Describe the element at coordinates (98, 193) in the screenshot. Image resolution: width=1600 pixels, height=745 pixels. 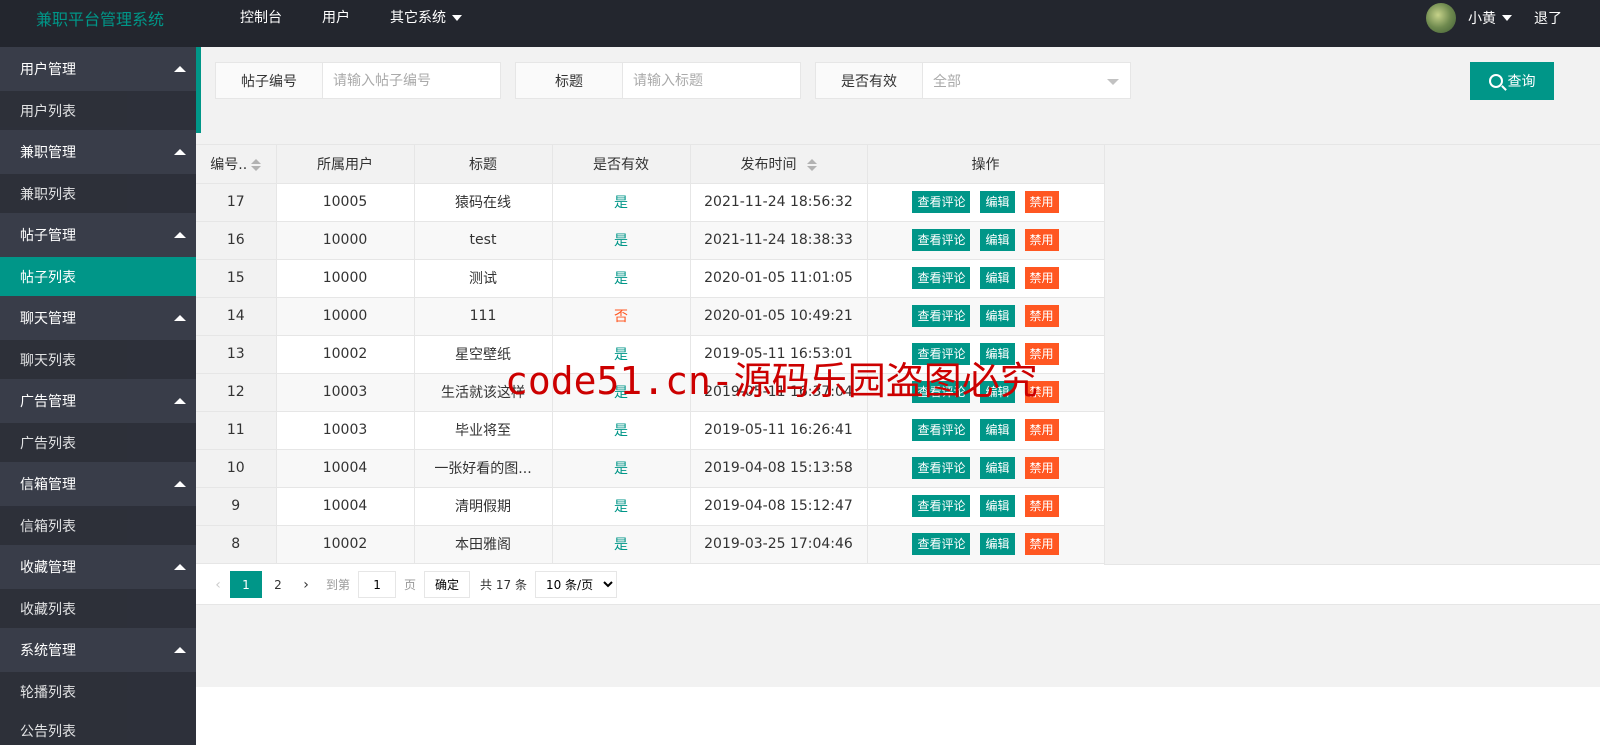
I see `sidebar-item-job-list: 兼职列表` at that location.